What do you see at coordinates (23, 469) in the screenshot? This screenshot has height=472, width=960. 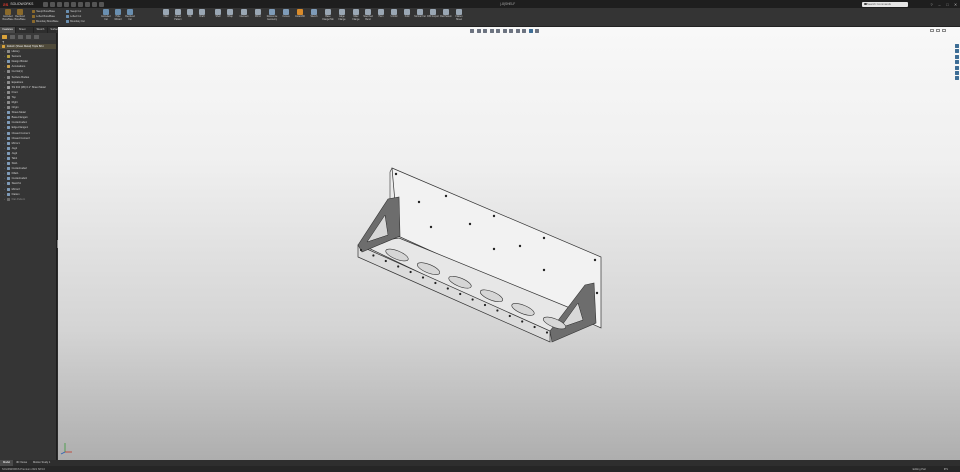 I see `status-version: SOLIDWORKS Premium 2021 SP4.0` at bounding box center [23, 469].